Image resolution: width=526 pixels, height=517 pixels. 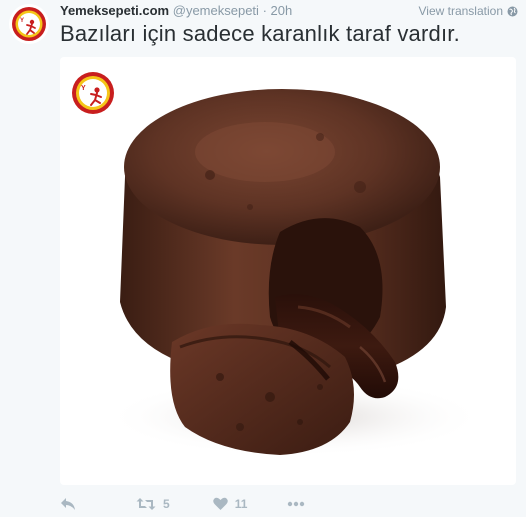 I want to click on author-fullname: Yemeksepeti.com, so click(x=114, y=10).